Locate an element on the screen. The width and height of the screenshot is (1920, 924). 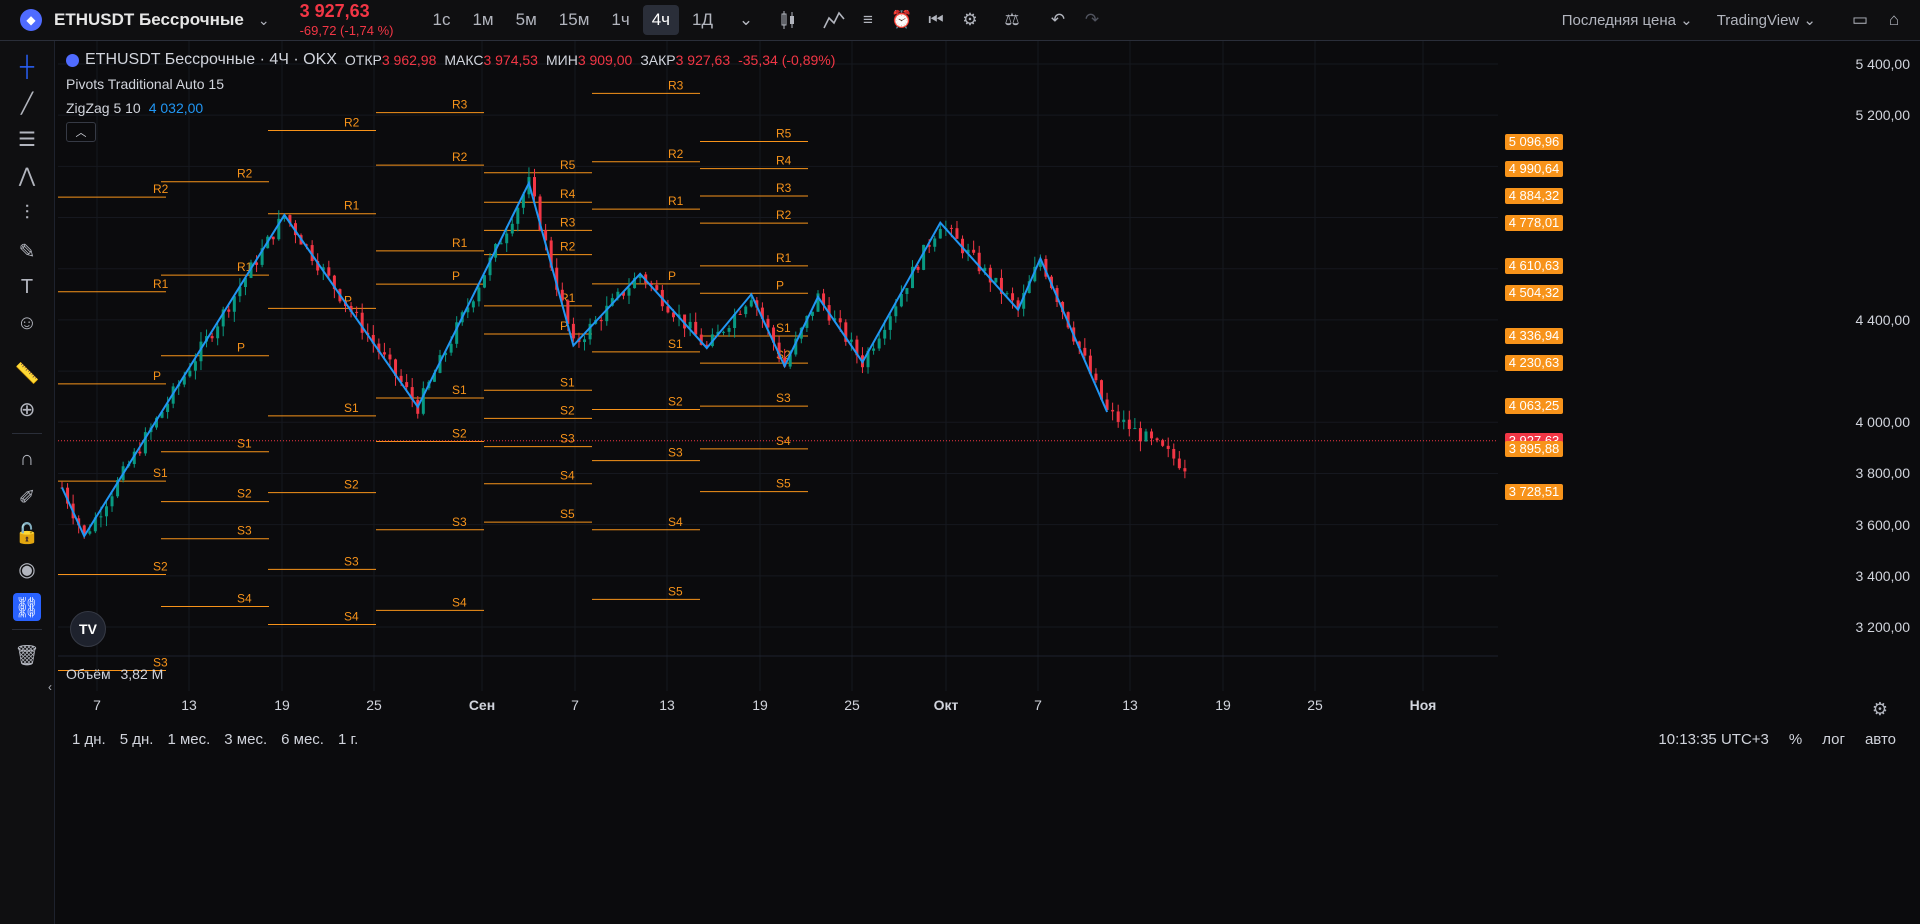
time-axis: 7 13 19 25 Сен 7 13 19 25 Окт 7 13 19 25 Ноя is located at coordinates (779, 706).